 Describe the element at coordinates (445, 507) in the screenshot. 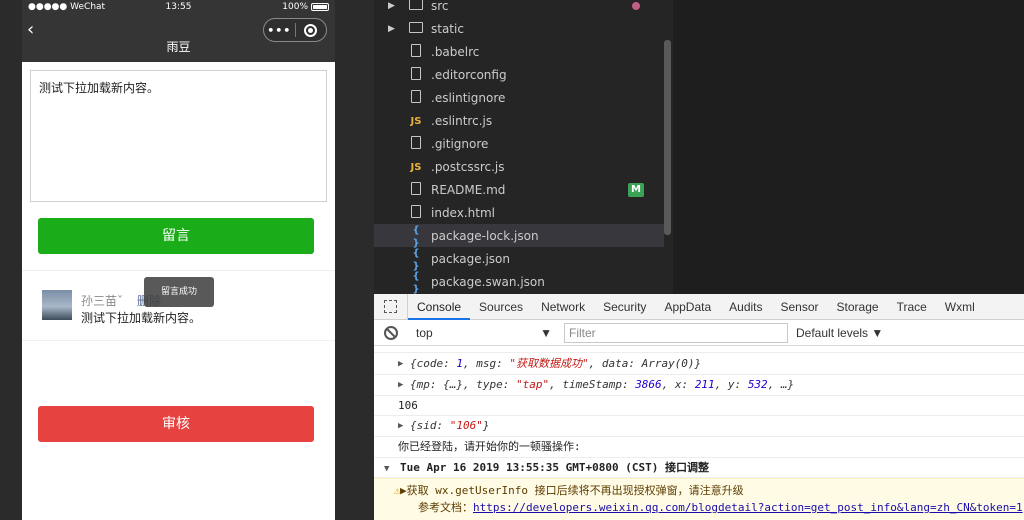

I see `warning-prefix: 参考文档：` at that location.